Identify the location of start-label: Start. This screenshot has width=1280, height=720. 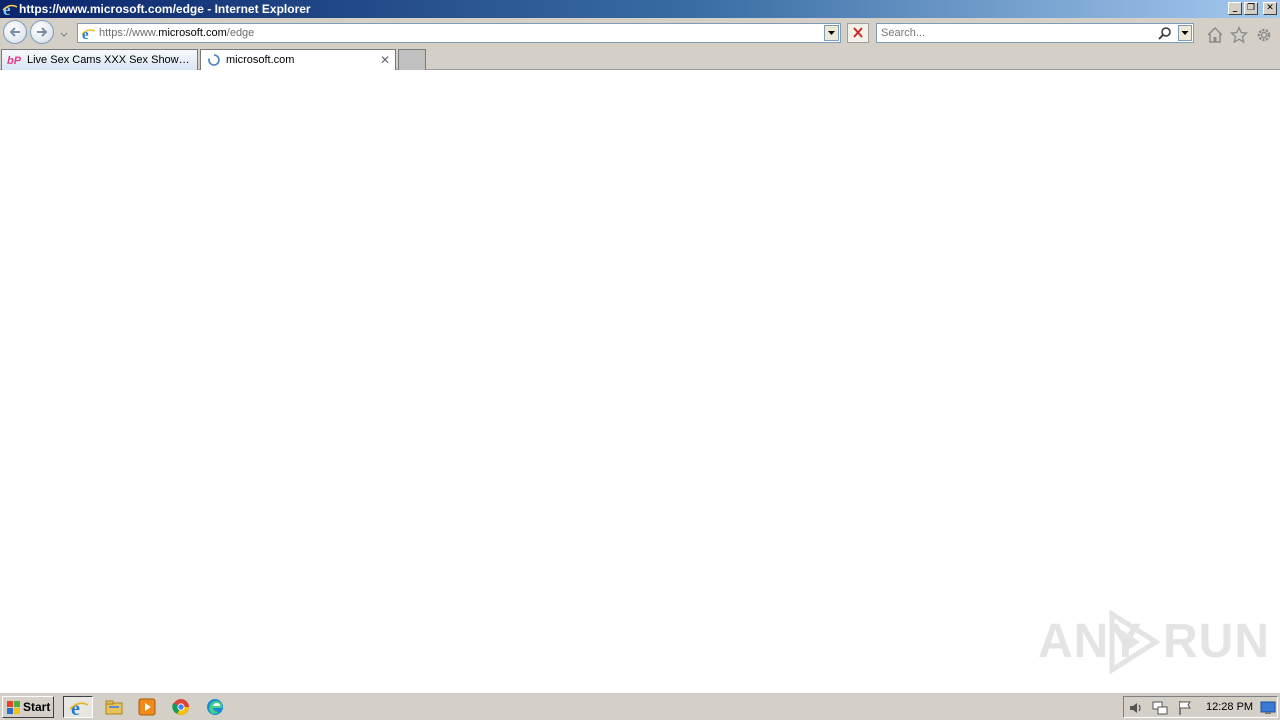
(37, 707).